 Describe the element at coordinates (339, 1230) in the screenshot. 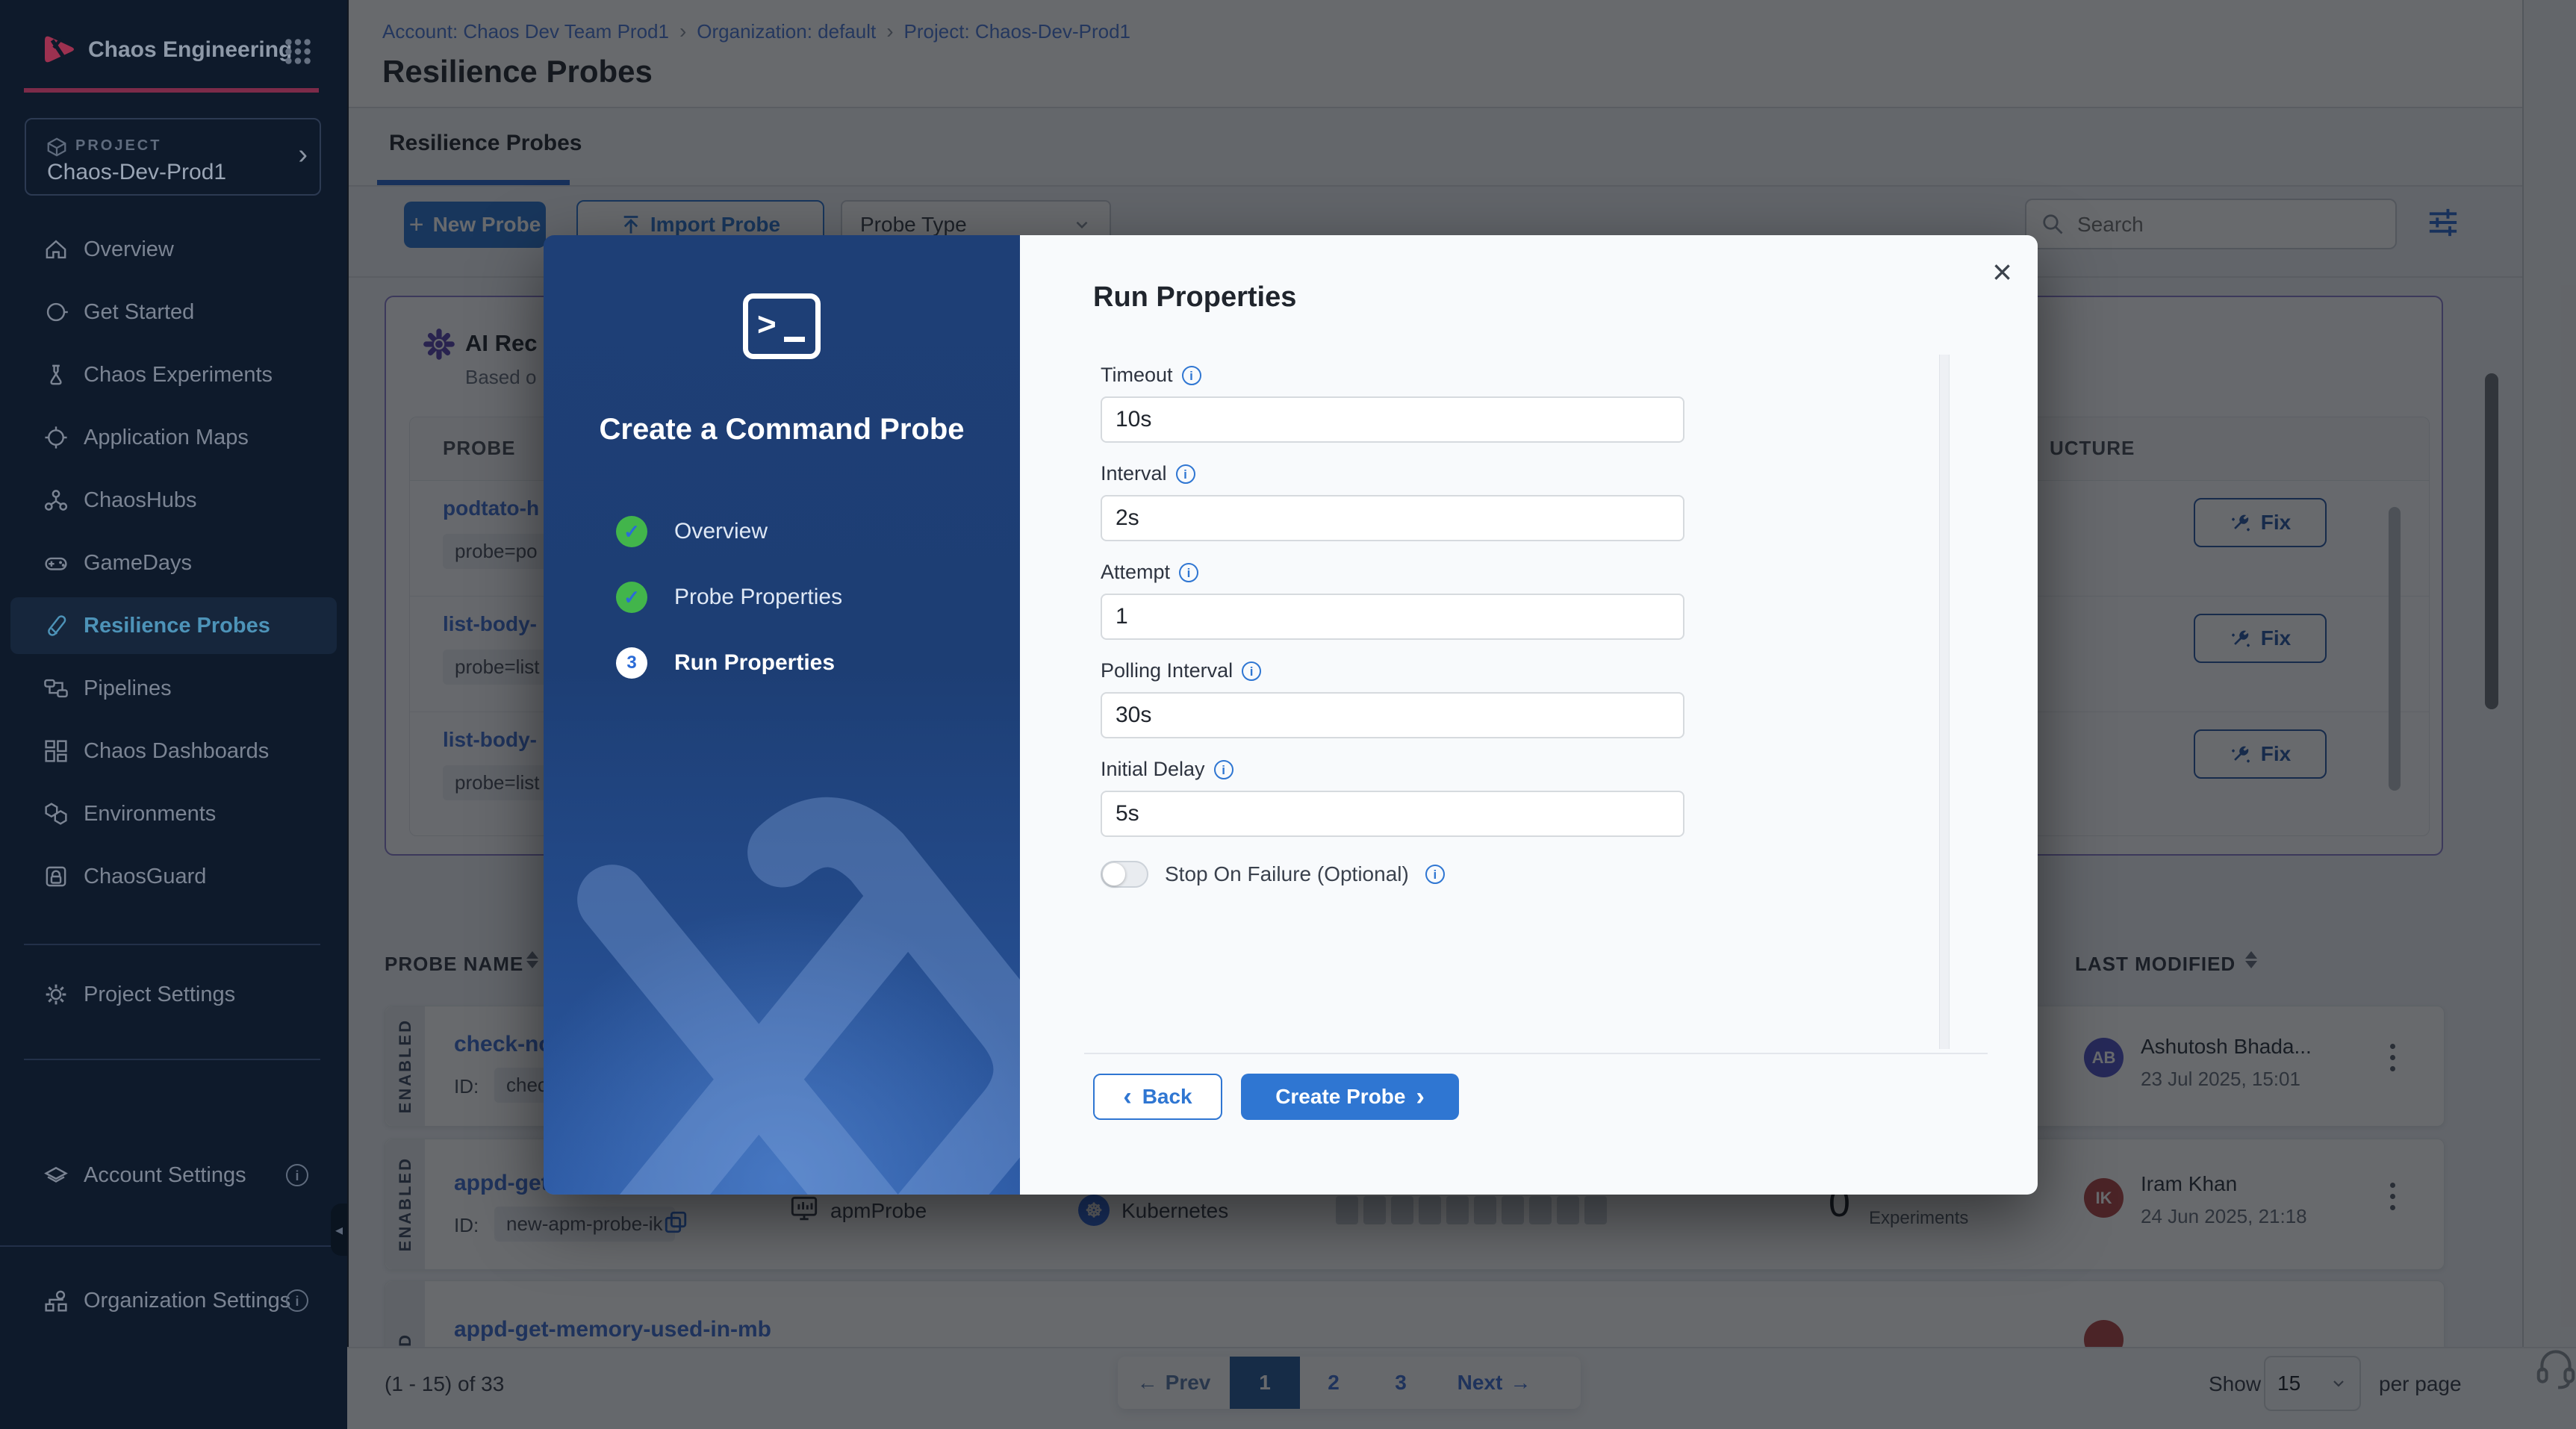

I see `sidebar-collapse-handle: ◂` at that location.